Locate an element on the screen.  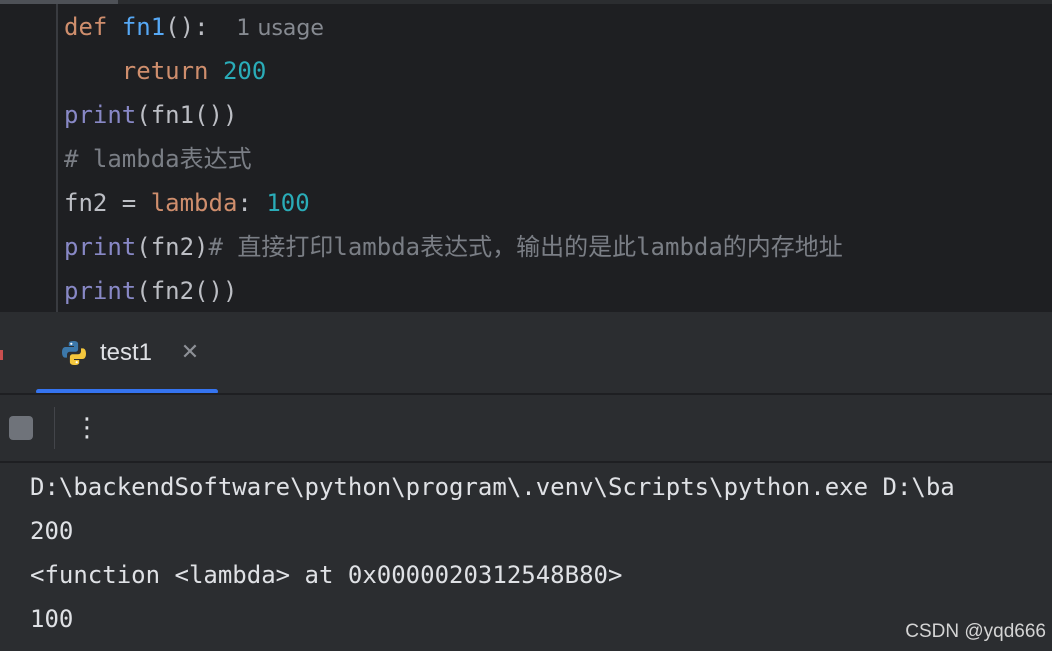
number-literal: 100 is located at coordinates (288, 203).